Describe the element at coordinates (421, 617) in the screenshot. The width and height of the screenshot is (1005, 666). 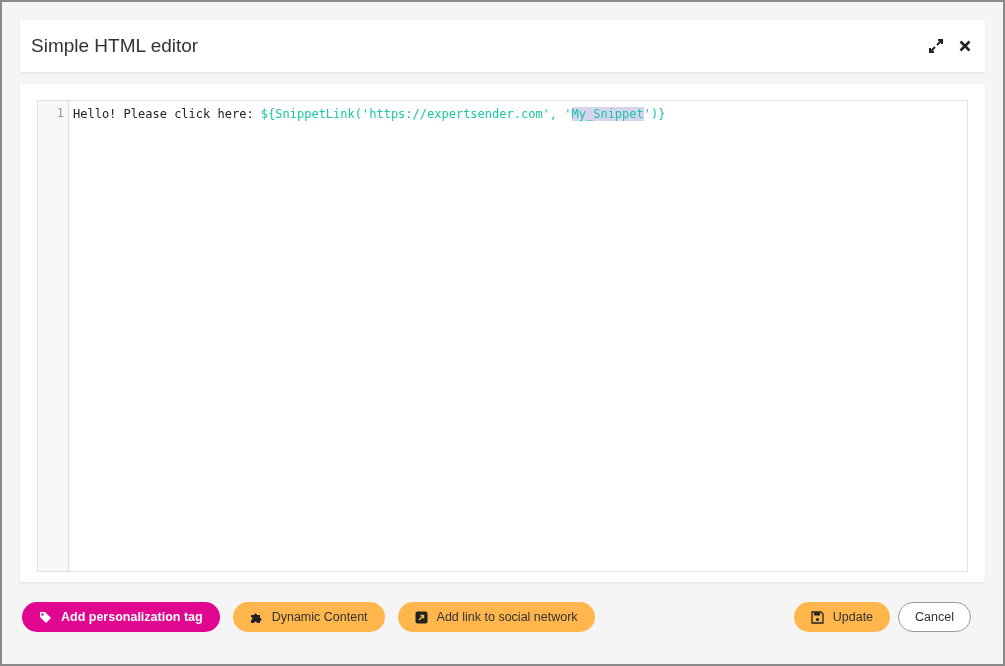
I see `share-square-icon` at that location.